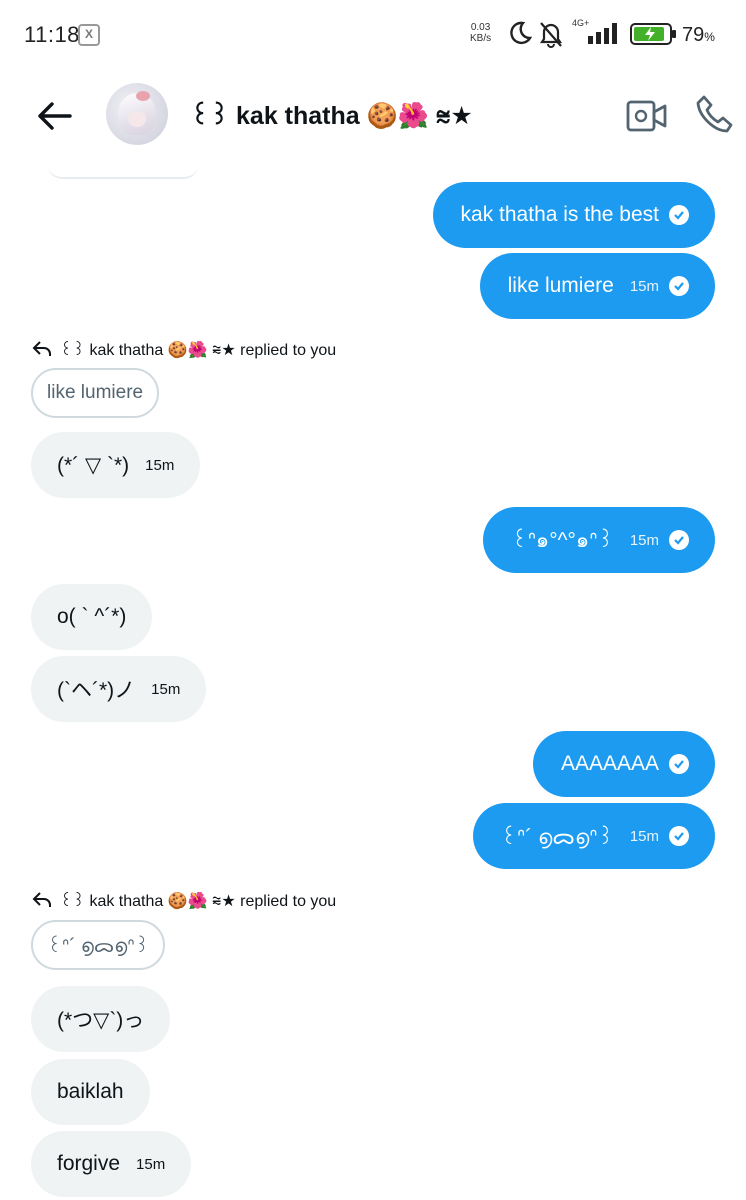  I want to click on quoted-message: like lumiere, so click(95, 393).